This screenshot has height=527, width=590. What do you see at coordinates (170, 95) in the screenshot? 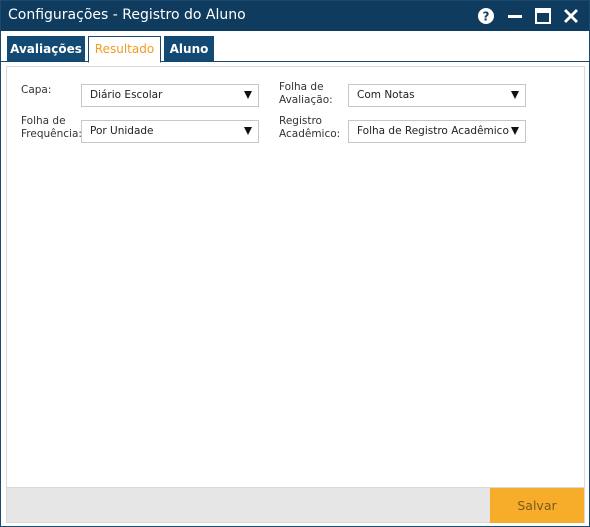
I see `capa-select: Diário Escolar` at bounding box center [170, 95].